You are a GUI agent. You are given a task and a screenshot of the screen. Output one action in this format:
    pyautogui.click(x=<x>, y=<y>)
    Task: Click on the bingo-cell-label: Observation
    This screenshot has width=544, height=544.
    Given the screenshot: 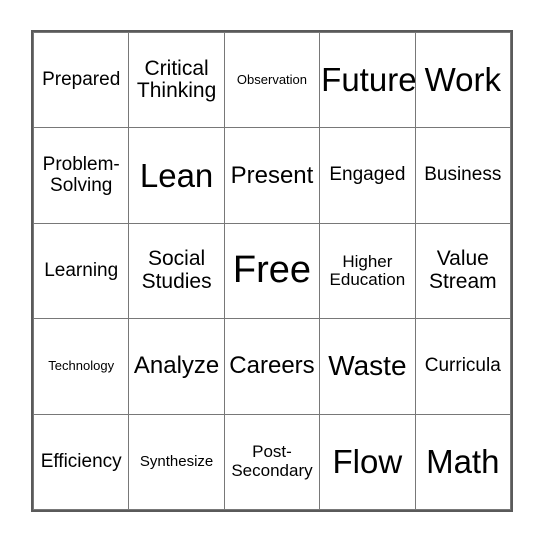 What is the action you would take?
    pyautogui.click(x=272, y=80)
    